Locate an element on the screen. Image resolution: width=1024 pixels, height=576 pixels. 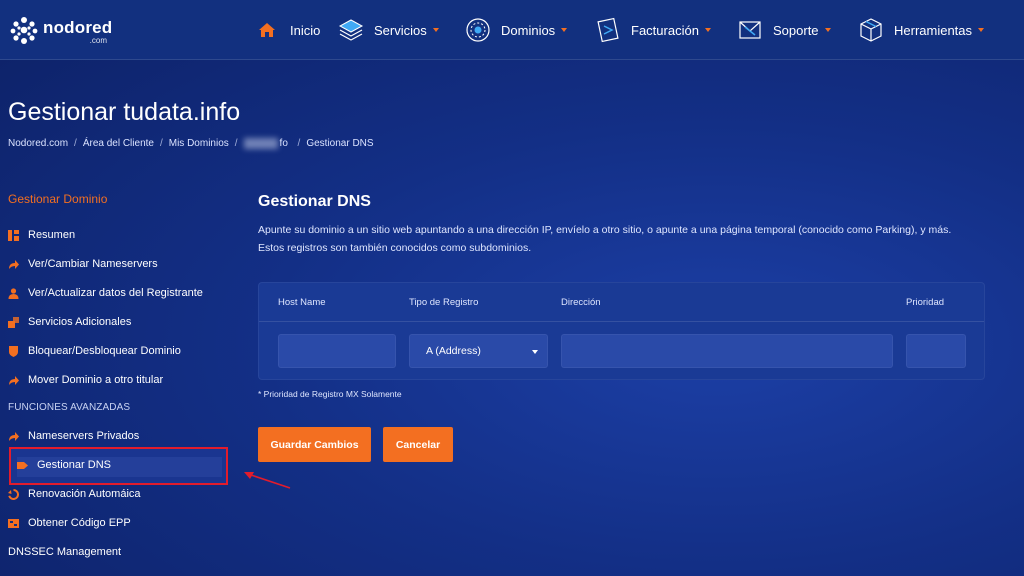
annotation-arrow-icon is located at coordinates (267, 480).